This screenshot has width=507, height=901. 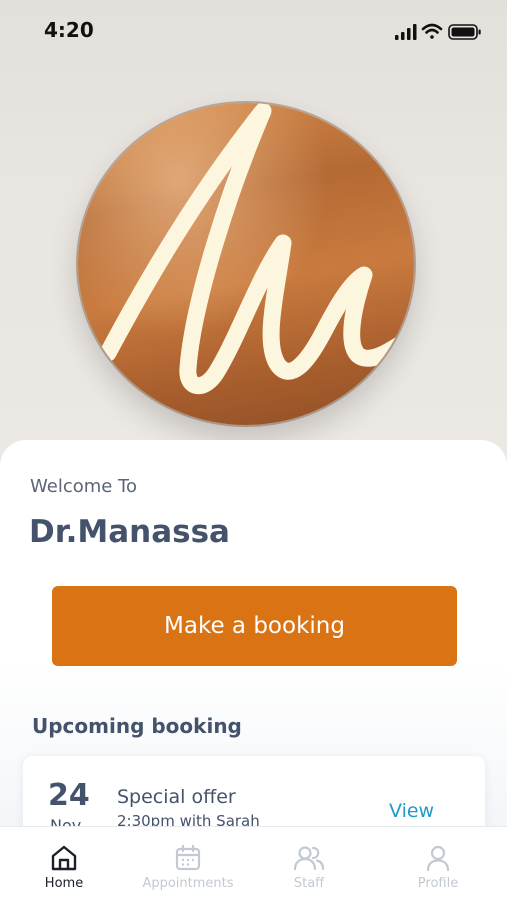 I want to click on tab-home-label: Home, so click(x=64, y=883).